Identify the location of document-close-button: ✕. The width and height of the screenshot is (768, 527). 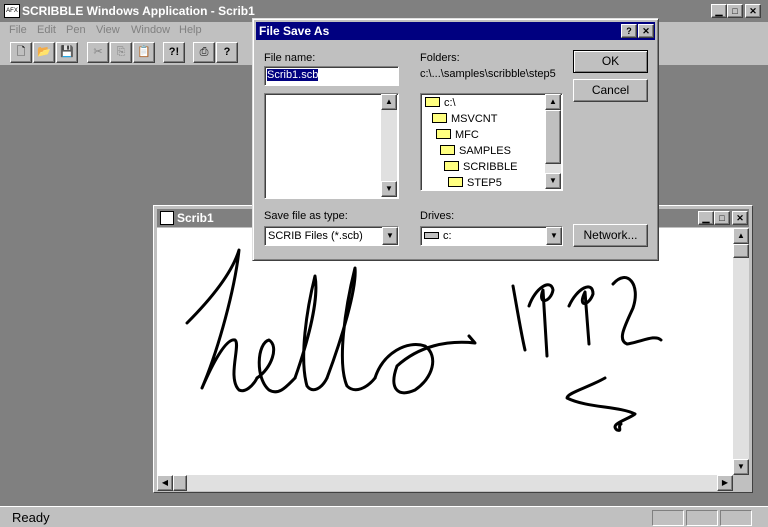
(740, 218).